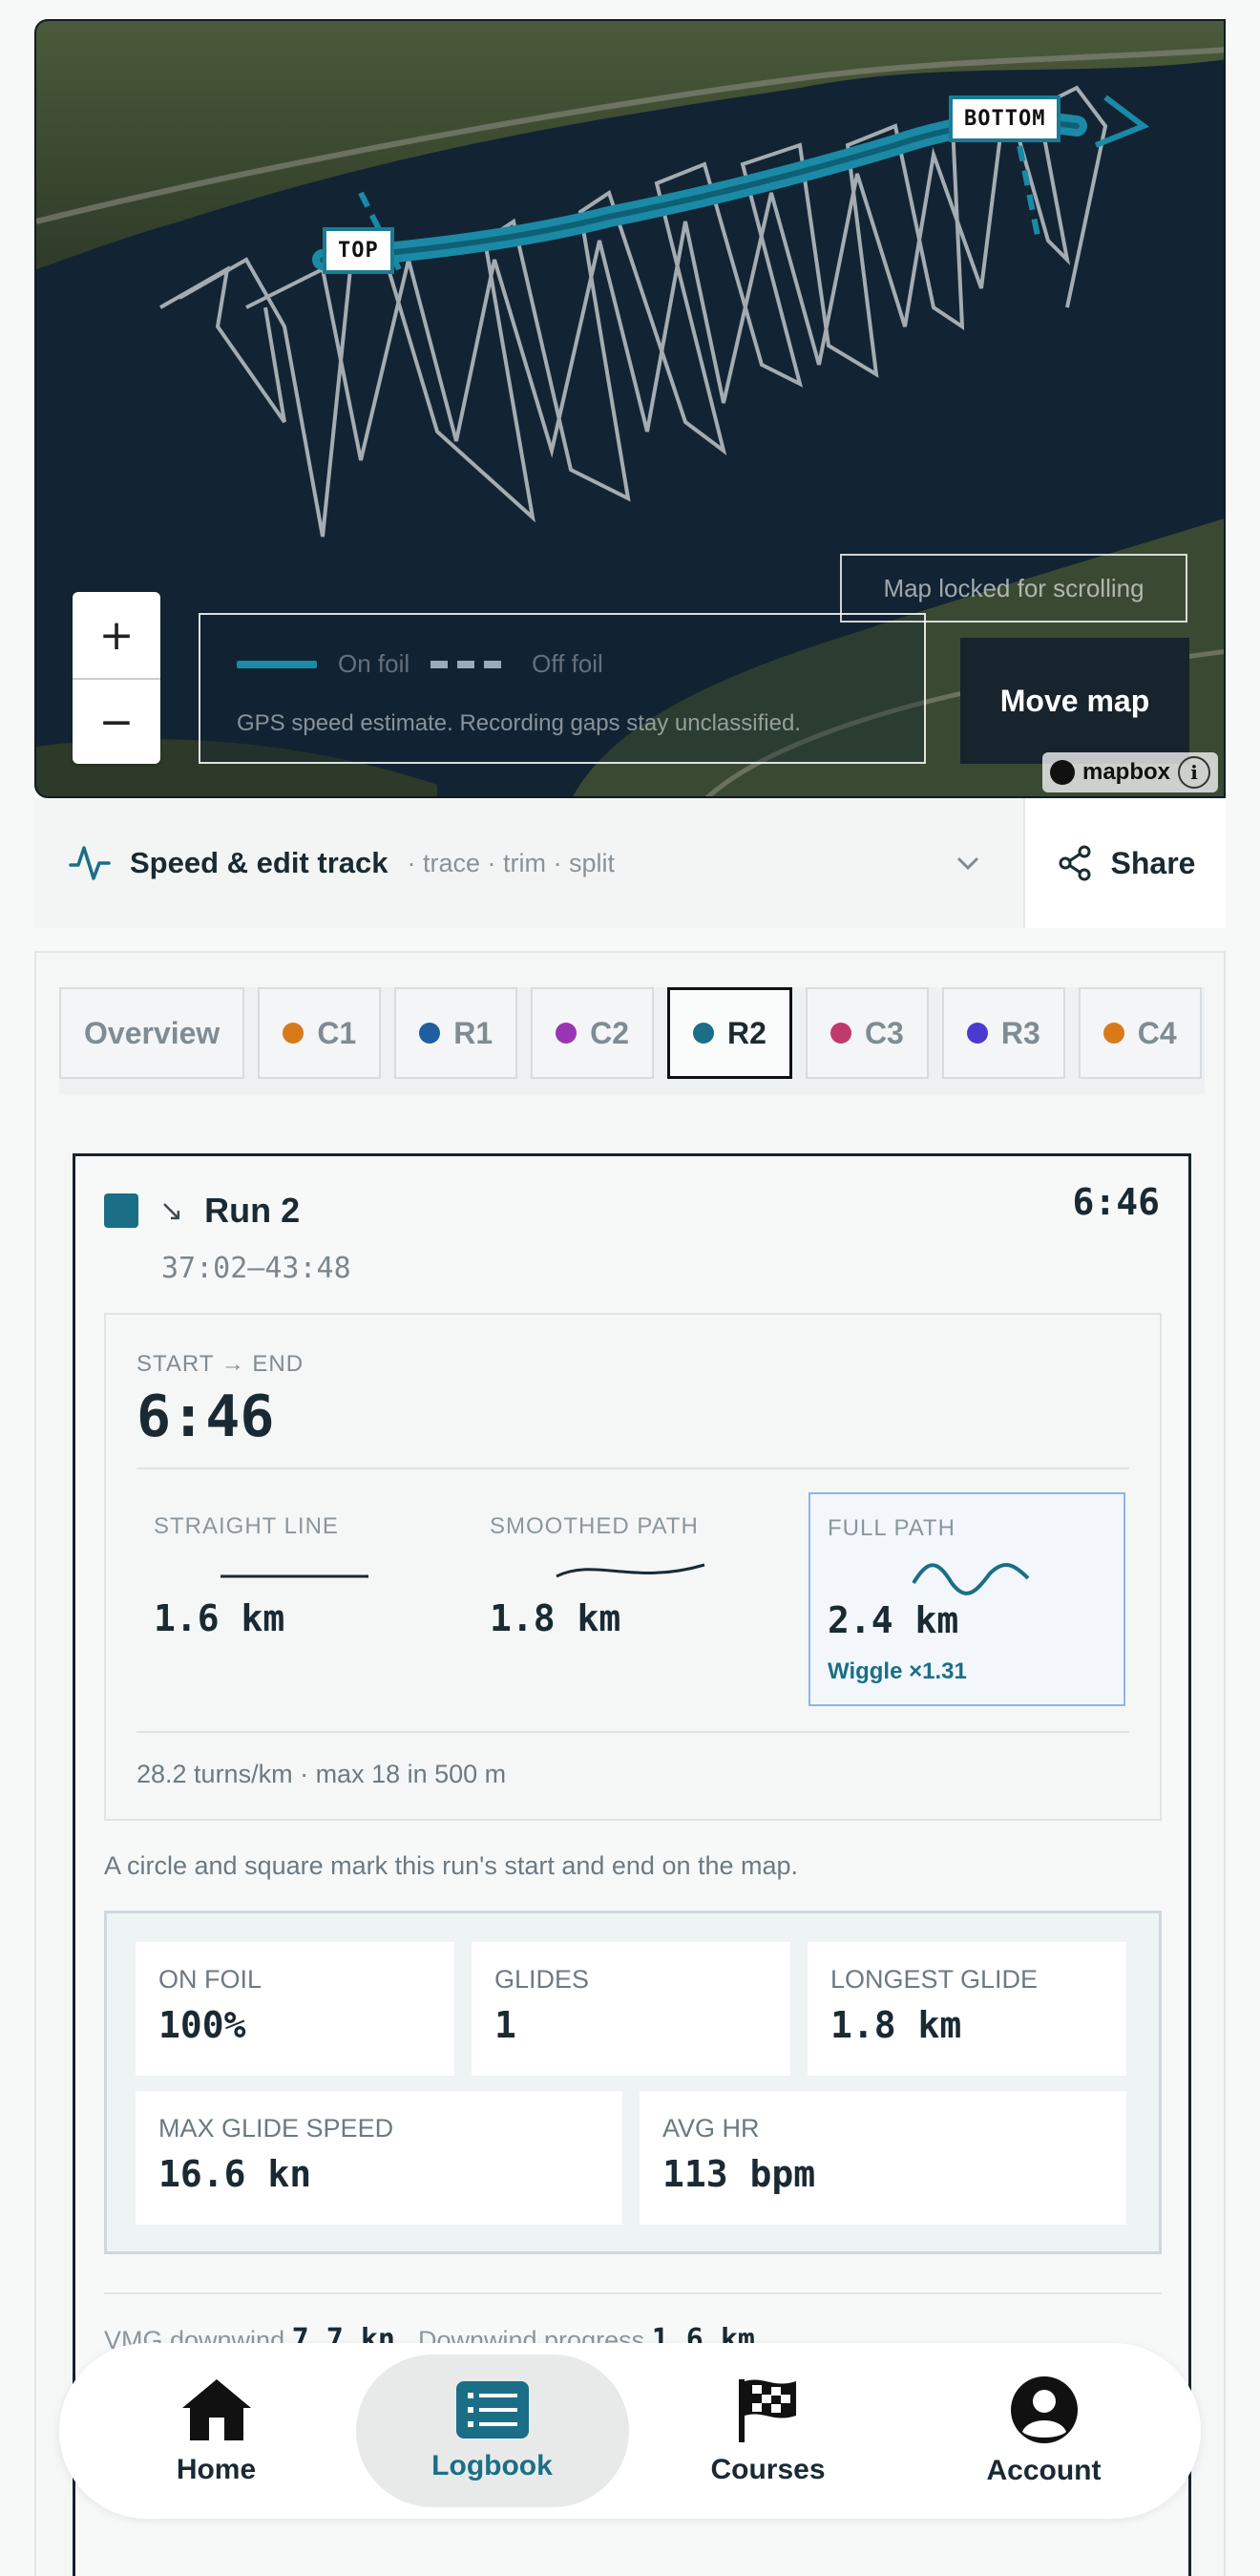 This screenshot has width=1260, height=2576. Describe the element at coordinates (322, 1774) in the screenshot. I see `turns-summary: 28.2 turns/km · max 18 in 500 m` at that location.